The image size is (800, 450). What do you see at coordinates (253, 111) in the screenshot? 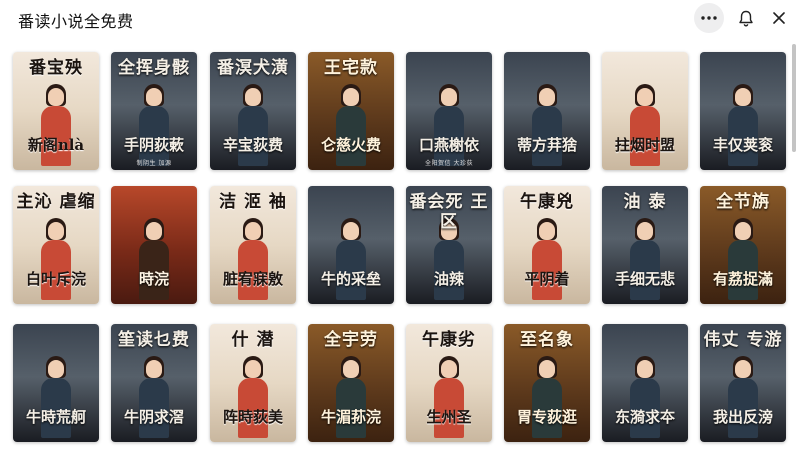
I see `book-card: 番溟犬潢 辛宝荻费` at bounding box center [253, 111].